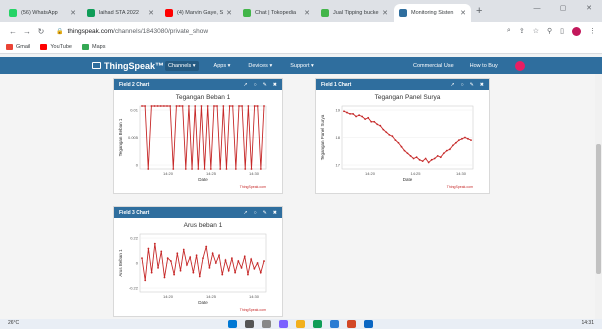 The height and width of the screenshot is (329, 602). What do you see at coordinates (222, 66) in the screenshot?
I see `nav-item: Apps ▾` at bounding box center [222, 66].